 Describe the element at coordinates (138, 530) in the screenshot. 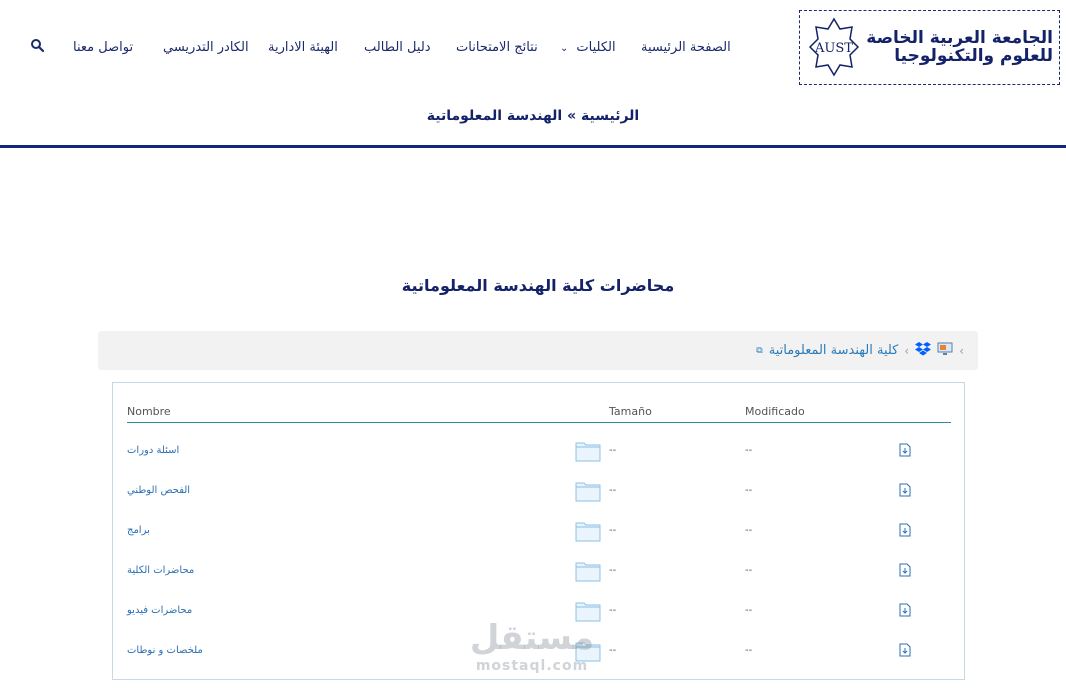

I see `file-name: برامج` at that location.